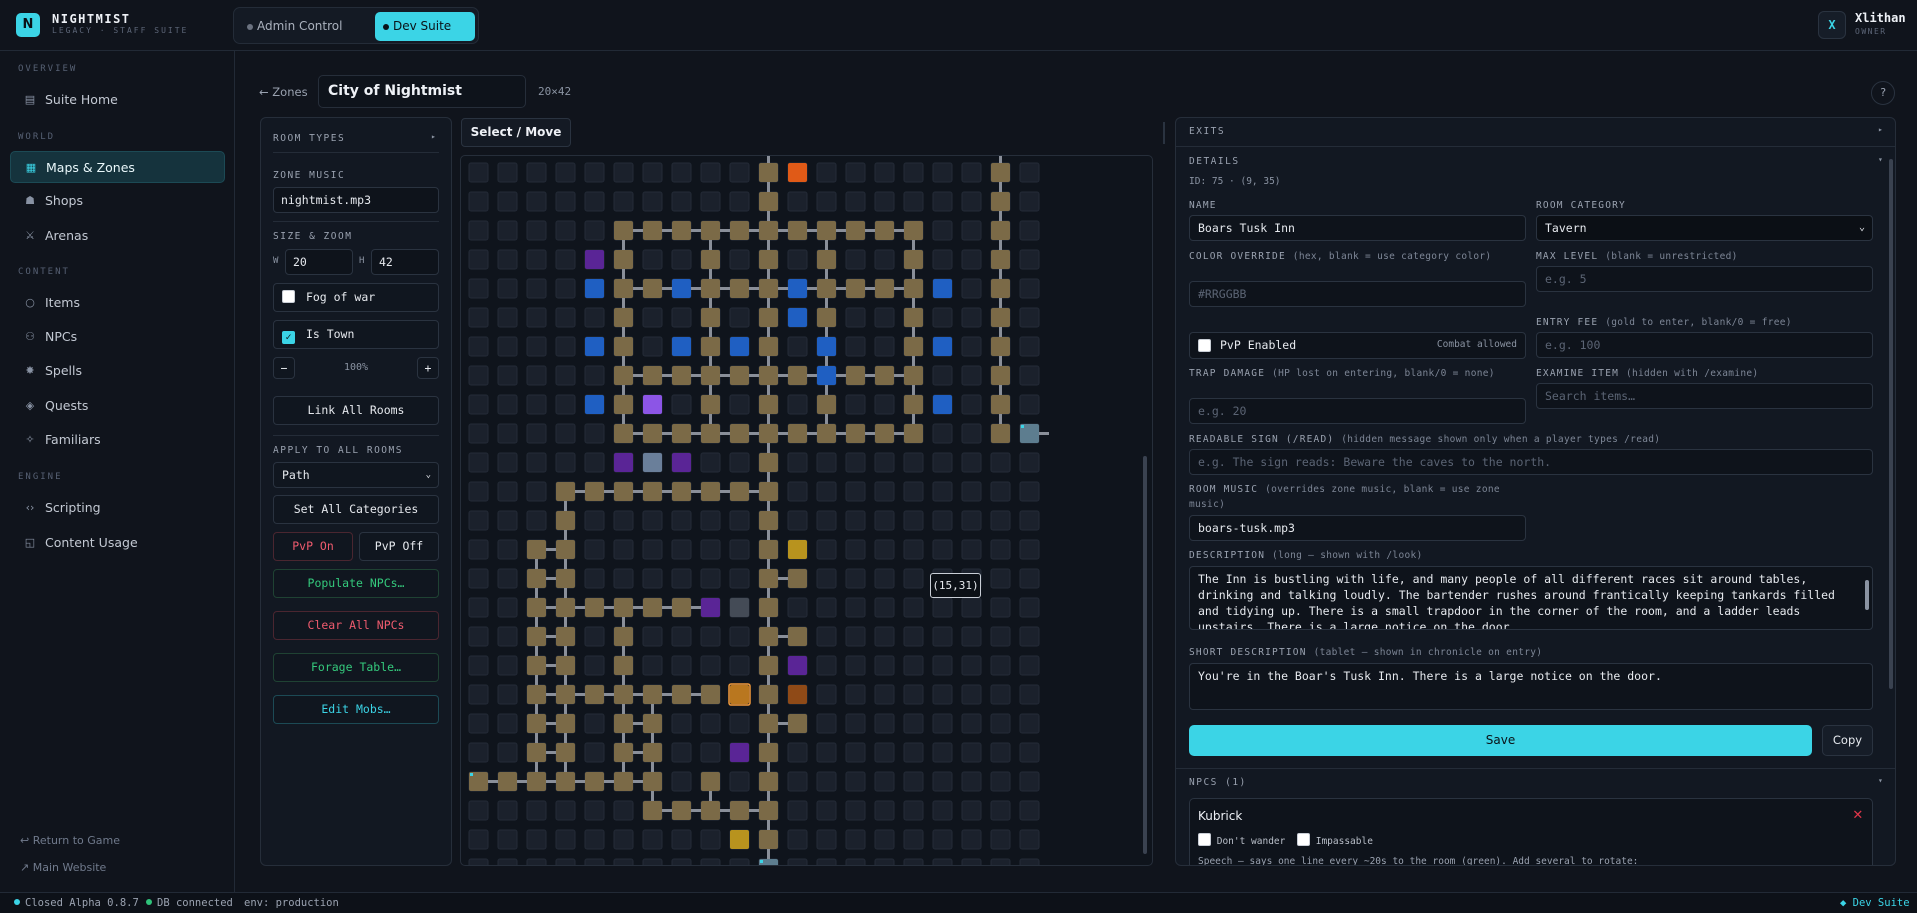 The height and width of the screenshot is (913, 1917). I want to click on map-scrollbar, so click(1145, 655).